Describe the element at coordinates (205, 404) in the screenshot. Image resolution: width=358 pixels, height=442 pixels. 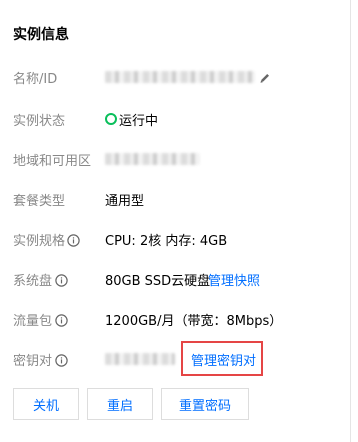
I see `reset-password-button: 重置密码` at that location.